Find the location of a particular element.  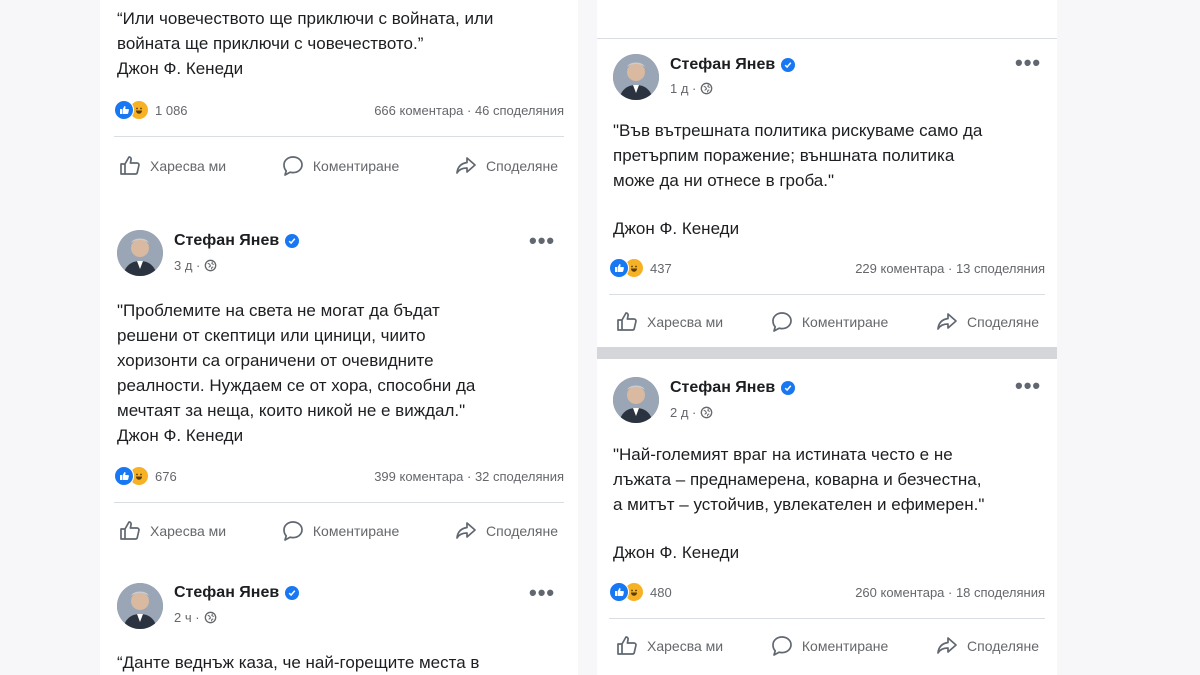

reaction-count: 437 is located at coordinates (661, 268).